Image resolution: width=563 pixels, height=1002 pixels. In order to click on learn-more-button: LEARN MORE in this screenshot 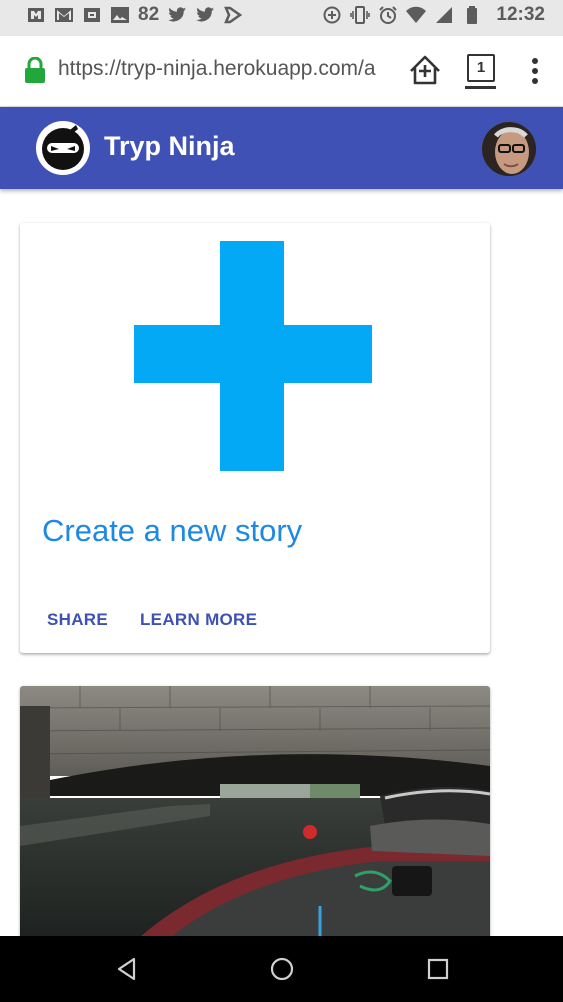, I will do `click(198, 620)`.